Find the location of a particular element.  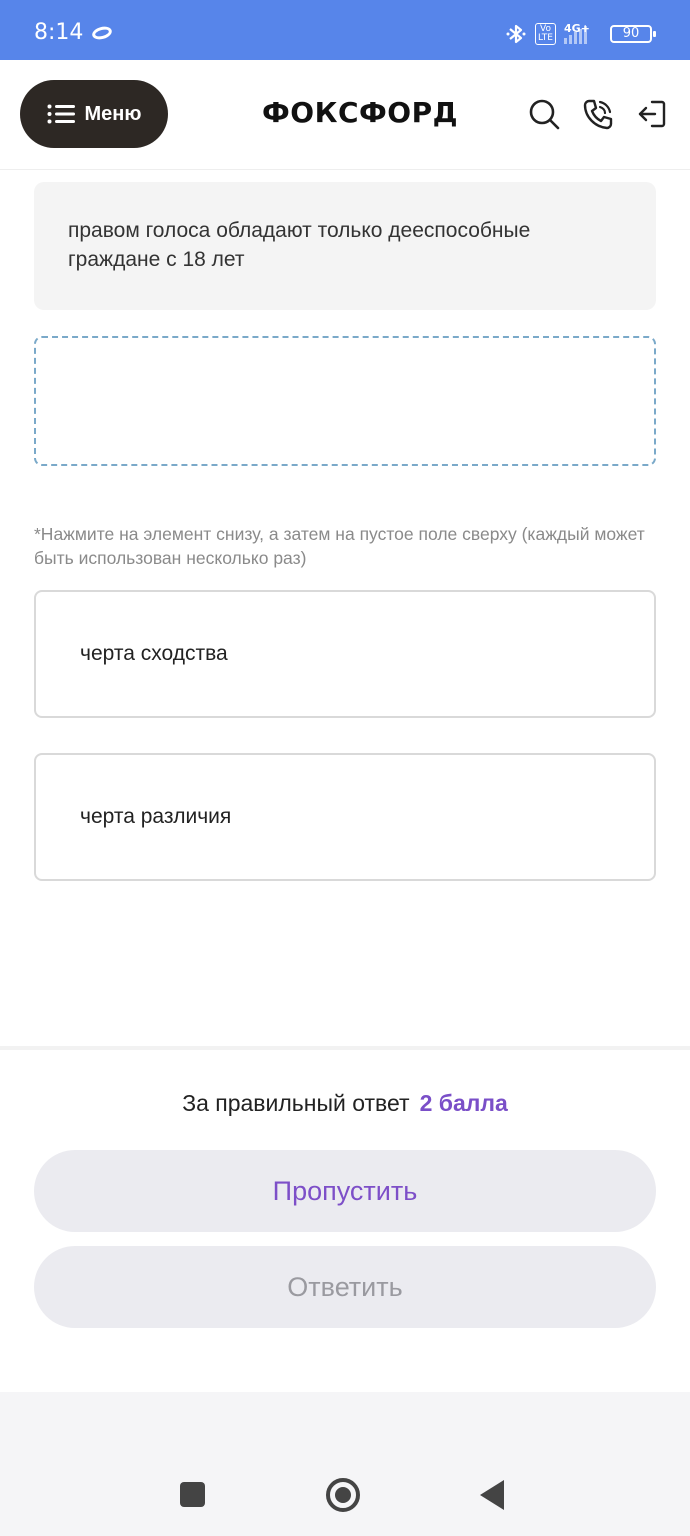

home-icon is located at coordinates (343, 1495).